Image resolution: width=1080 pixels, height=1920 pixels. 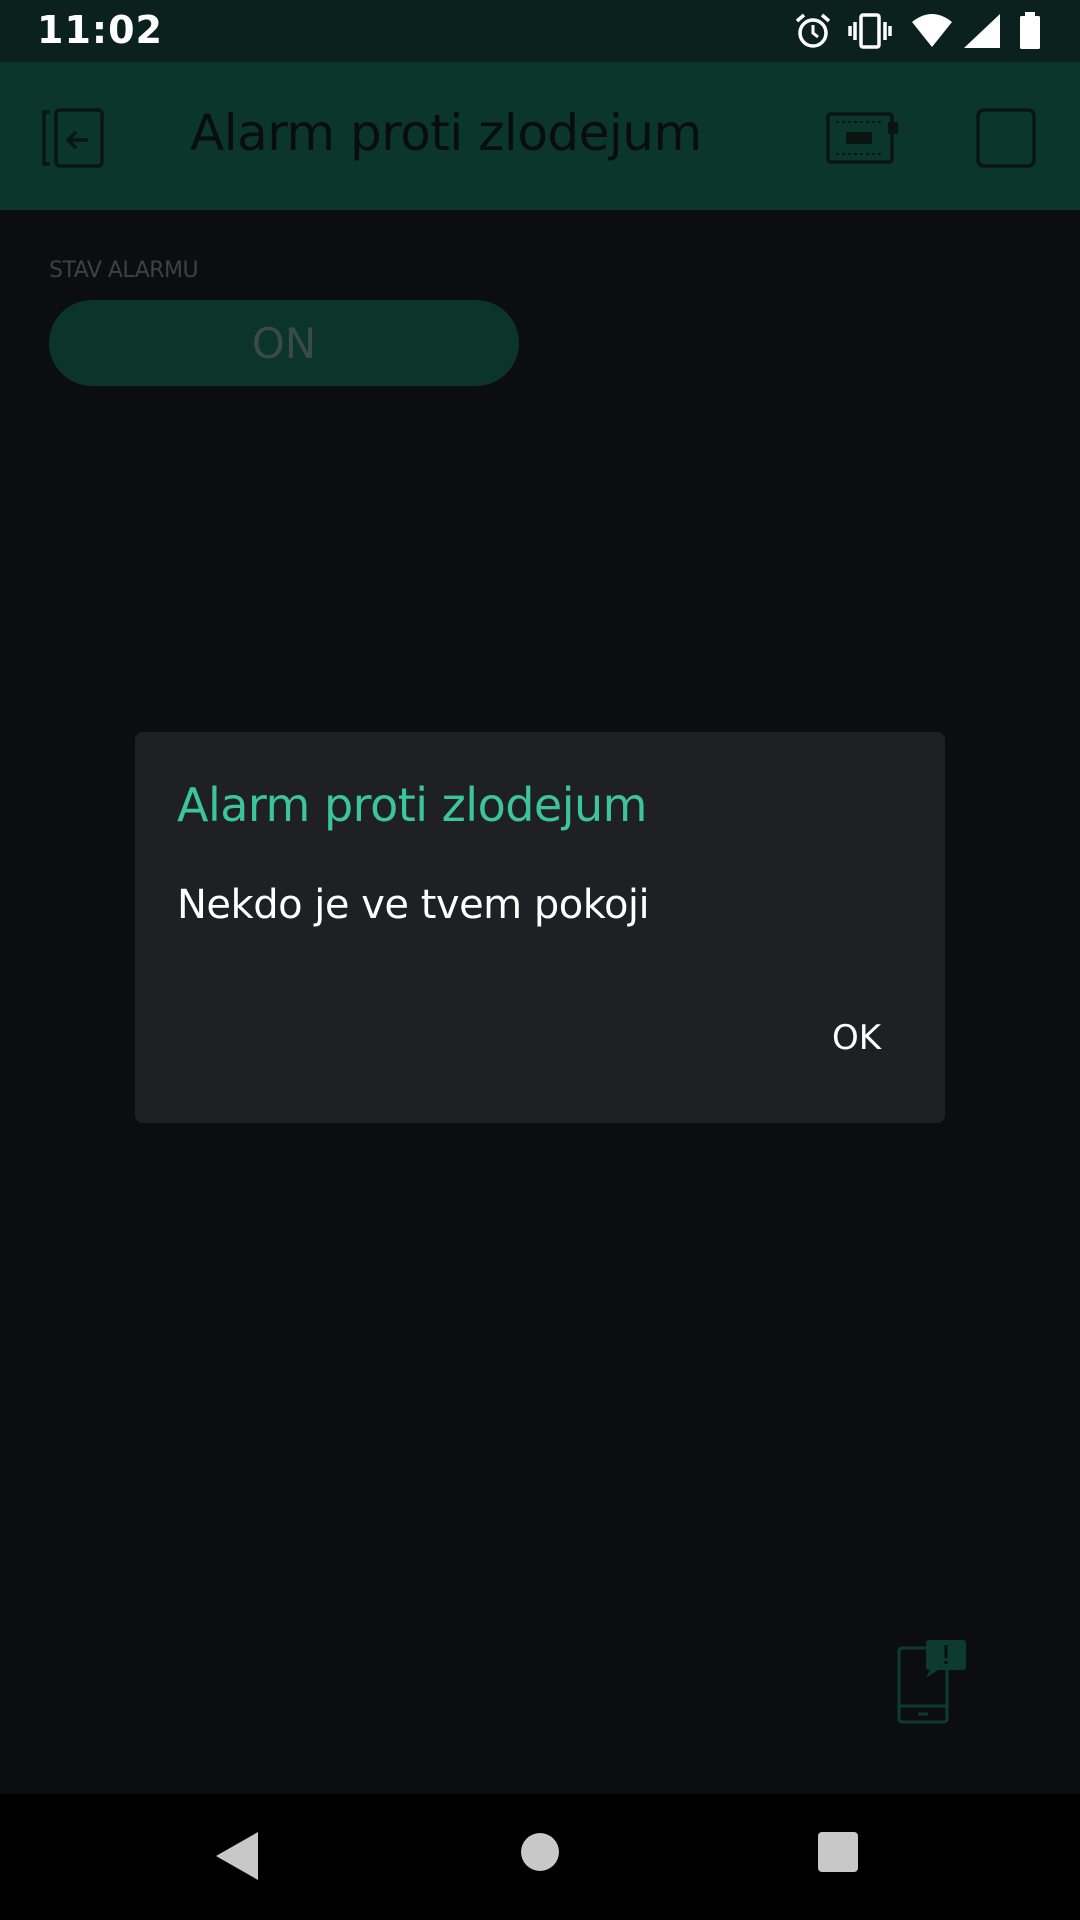 What do you see at coordinates (237, 1856) in the screenshot?
I see `back-icon` at bounding box center [237, 1856].